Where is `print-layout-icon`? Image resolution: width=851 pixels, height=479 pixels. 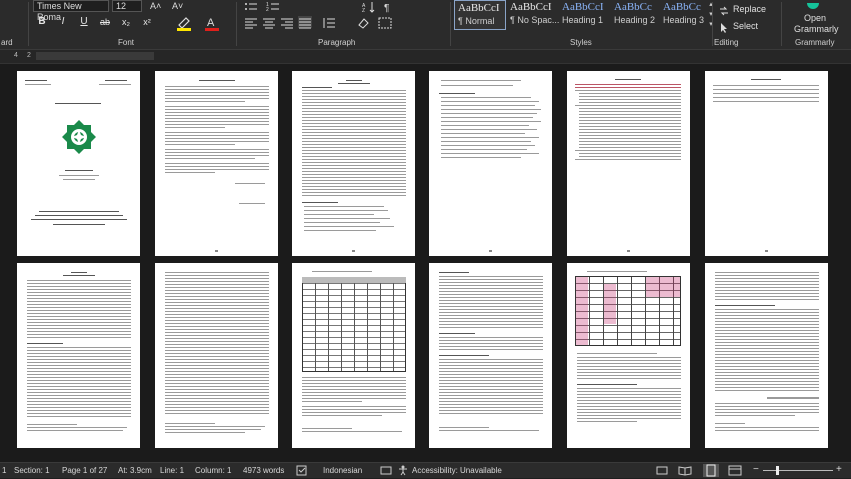 print-layout-icon is located at coordinates (711, 470).